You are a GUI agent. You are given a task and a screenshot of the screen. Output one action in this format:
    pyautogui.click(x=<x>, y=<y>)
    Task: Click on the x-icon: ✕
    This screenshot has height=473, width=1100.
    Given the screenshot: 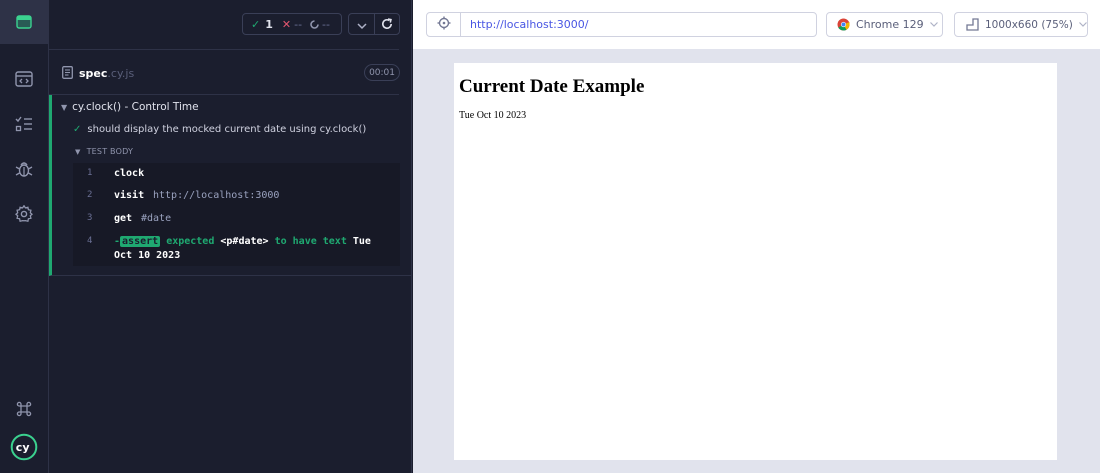 What is the action you would take?
    pyautogui.click(x=286, y=24)
    